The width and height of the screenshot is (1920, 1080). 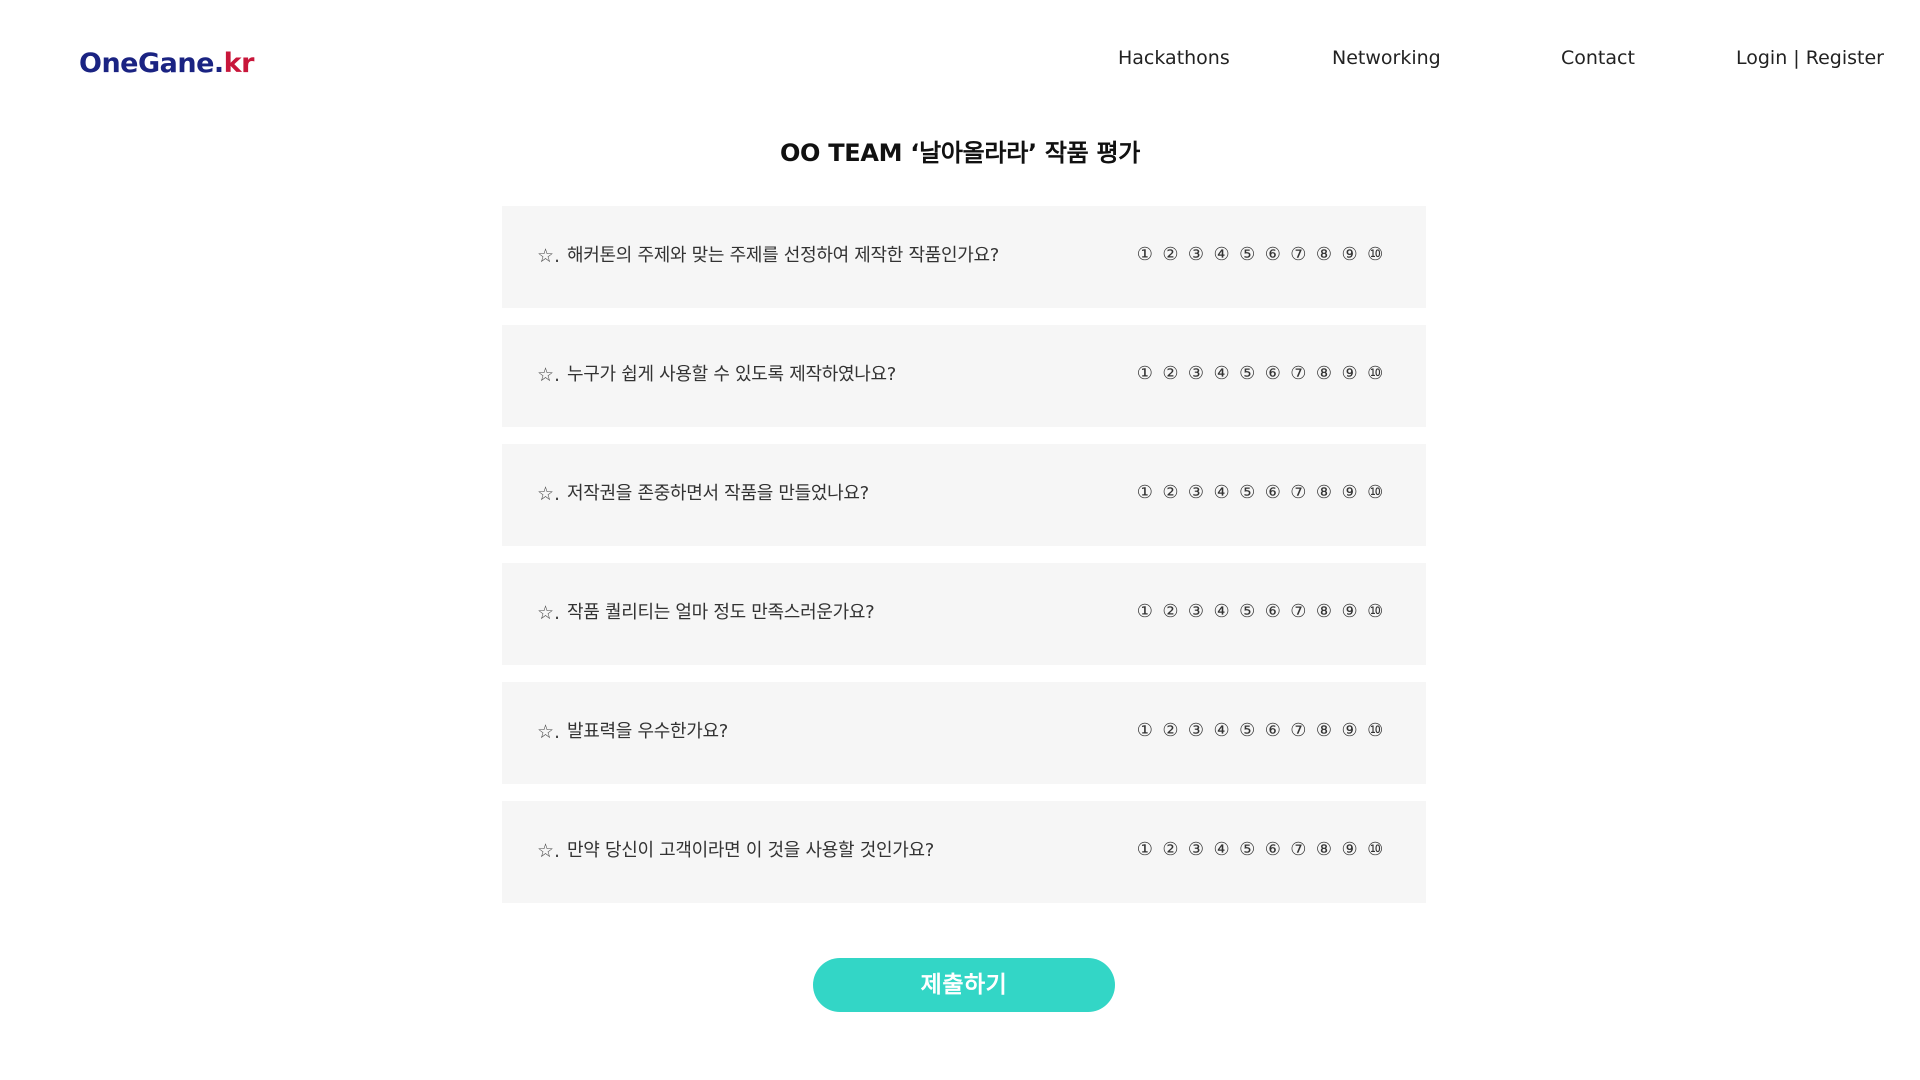 I want to click on question-text: 작품 퀄리티는 얼마 정도 만족스러운가요?, so click(x=721, y=612).